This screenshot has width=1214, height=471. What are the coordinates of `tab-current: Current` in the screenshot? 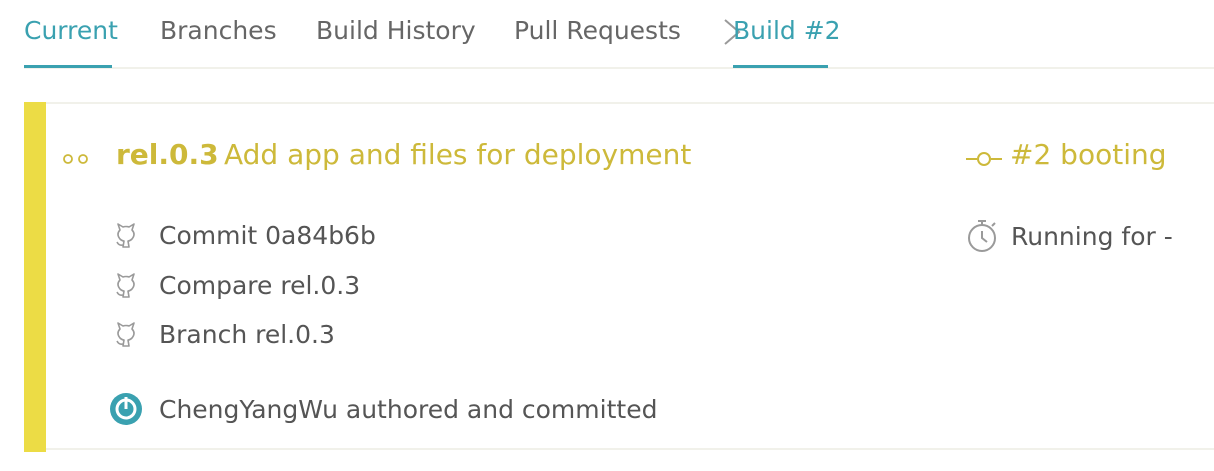 It's located at (71, 31).